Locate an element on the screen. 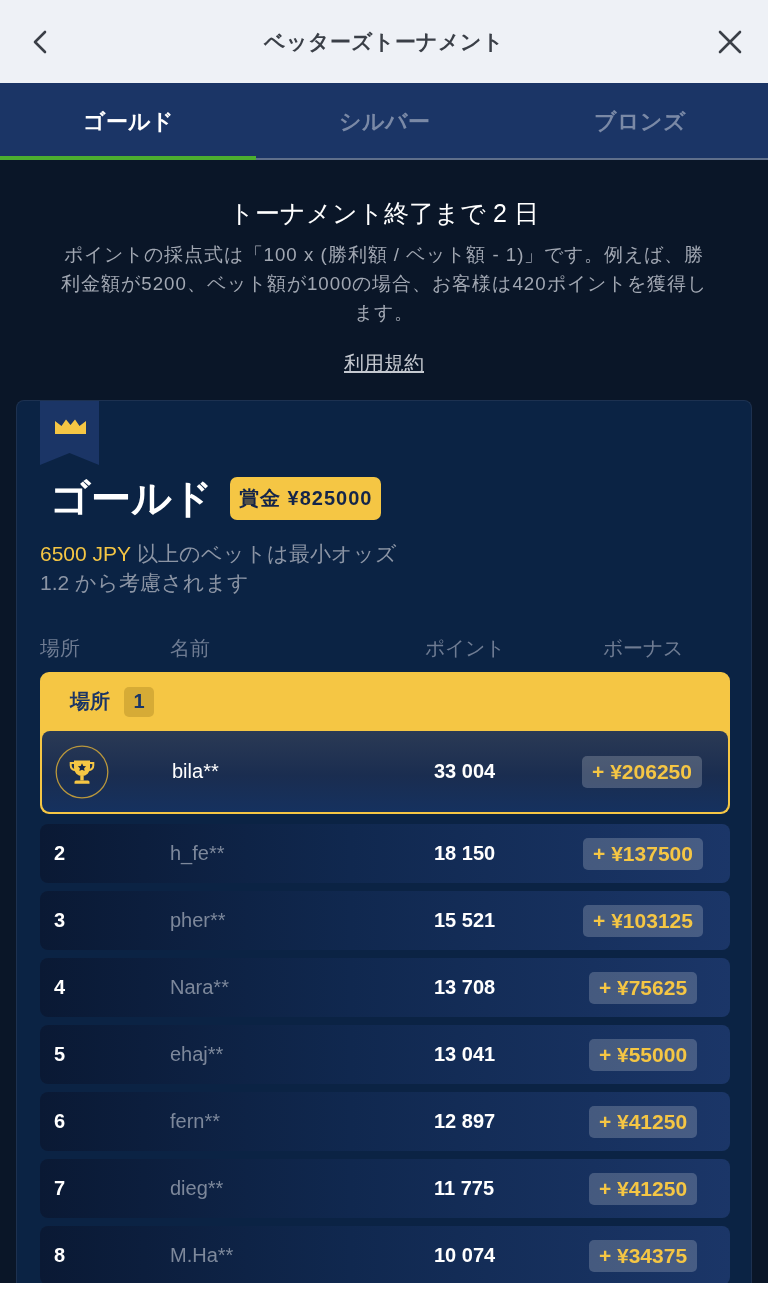 This screenshot has width=768, height=1293. bonus-amount-badge: + ¥75625 is located at coordinates (643, 987).